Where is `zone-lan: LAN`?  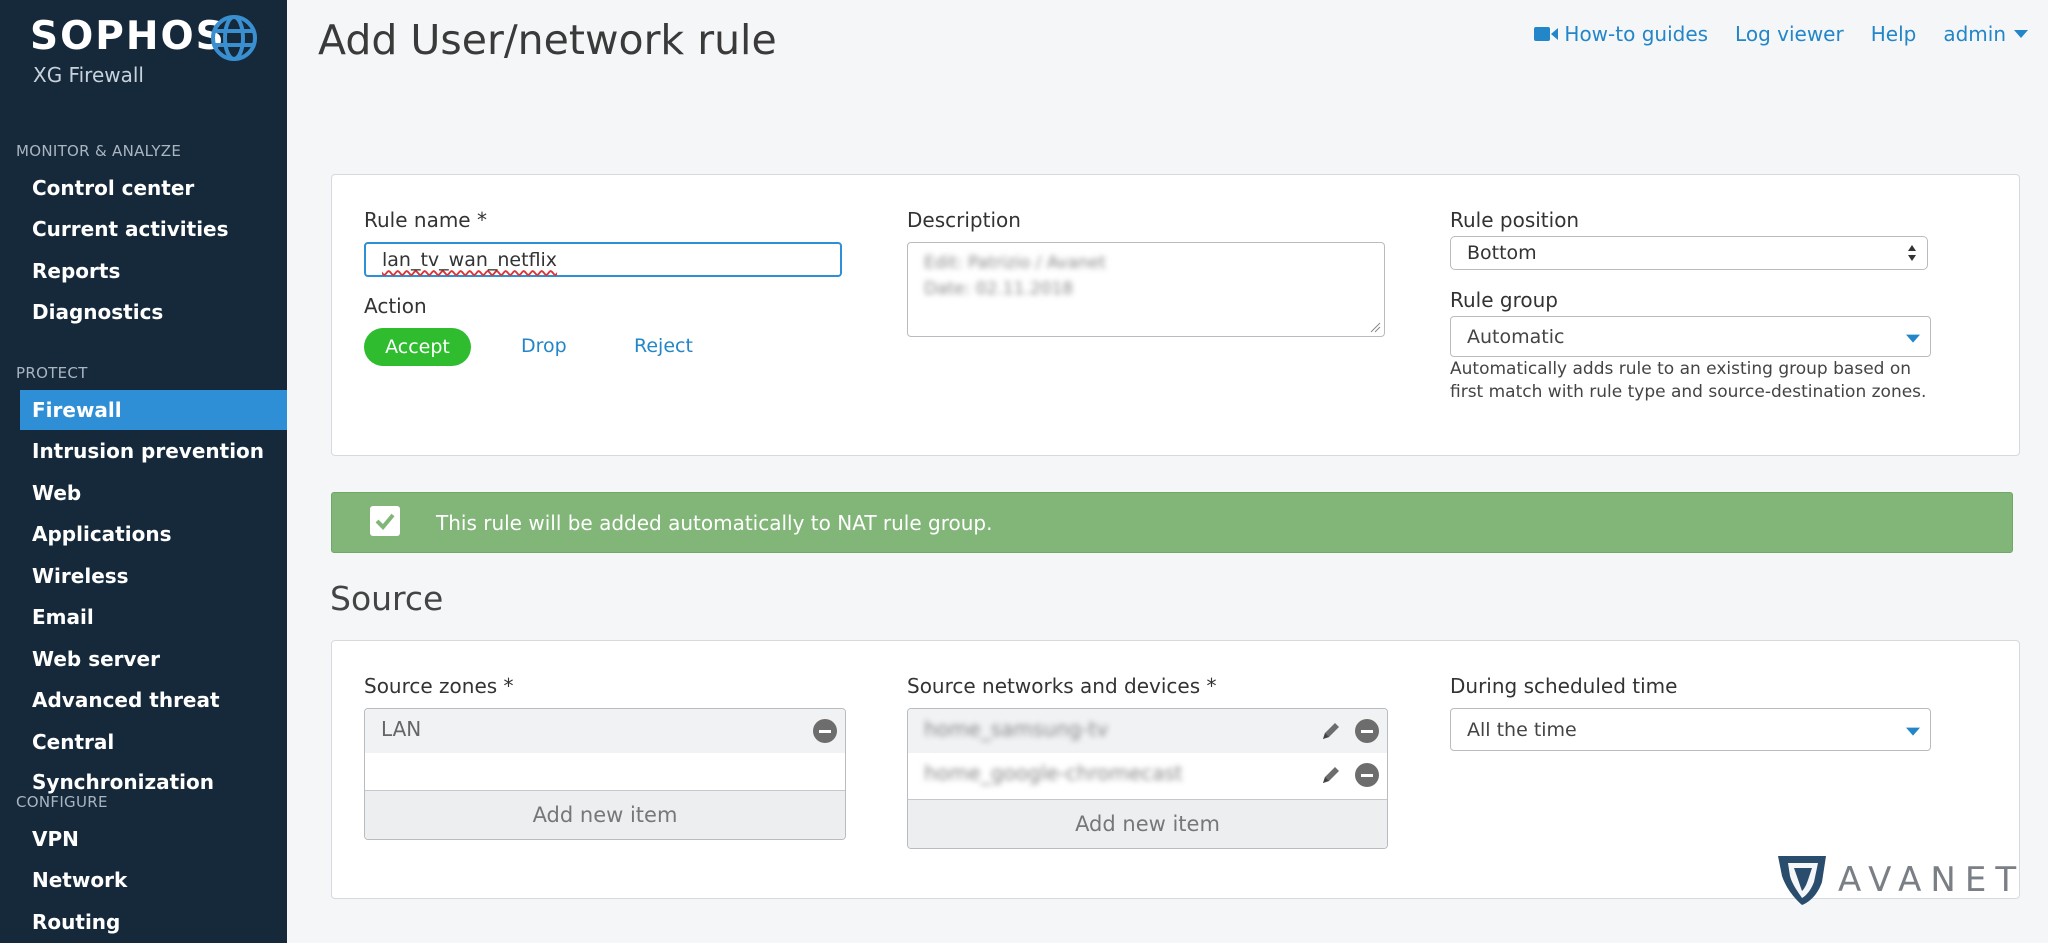 zone-lan: LAN is located at coordinates (401, 729).